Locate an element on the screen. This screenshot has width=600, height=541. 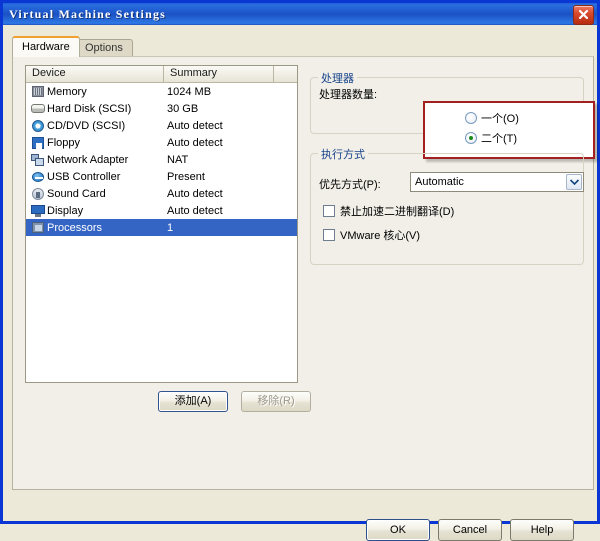
priority-mode-dropdown: Automatic is located at coordinates (497, 182).